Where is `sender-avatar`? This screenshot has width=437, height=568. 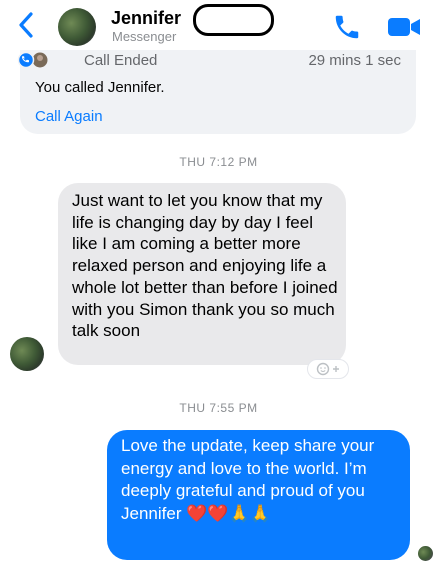
sender-avatar is located at coordinates (27, 354).